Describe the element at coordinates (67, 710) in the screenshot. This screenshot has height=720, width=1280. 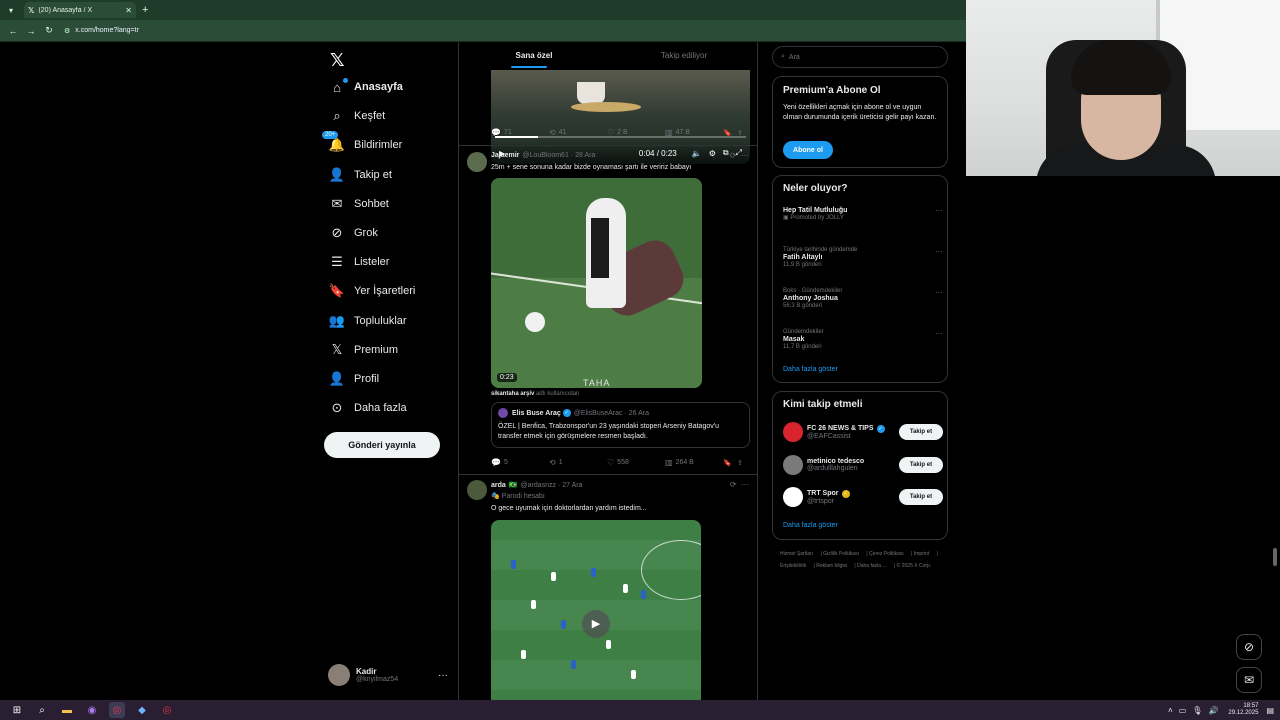
I see `file-explorer-icon: ▬` at that location.